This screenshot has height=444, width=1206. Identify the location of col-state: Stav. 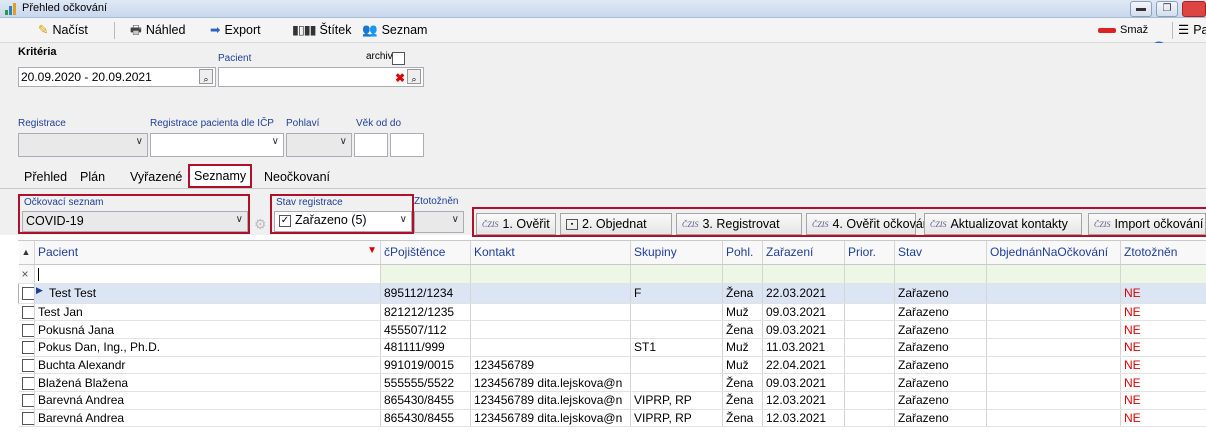
(940, 253).